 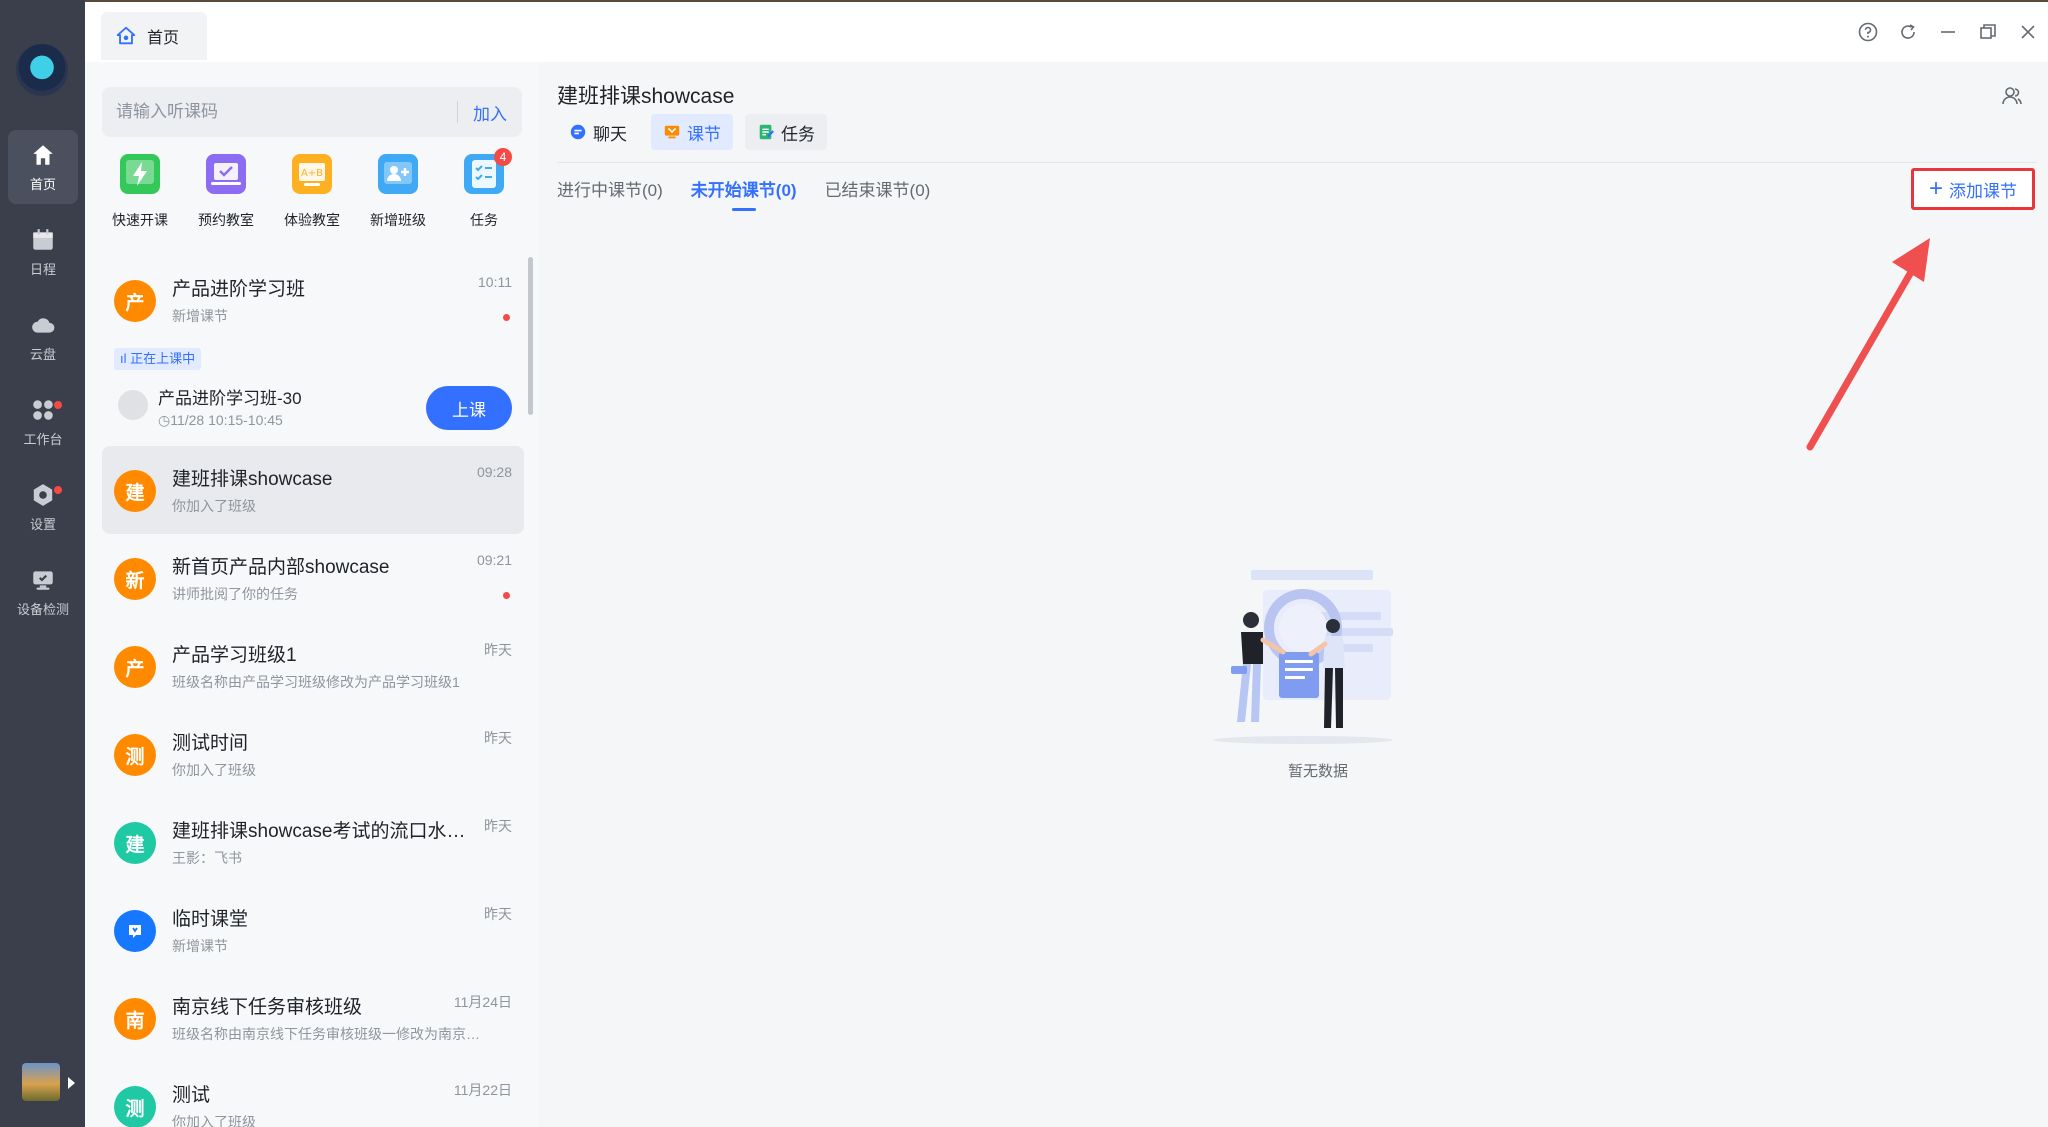 What do you see at coordinates (42, 354) in the screenshot?
I see `rail-item-label: 云盘` at bounding box center [42, 354].